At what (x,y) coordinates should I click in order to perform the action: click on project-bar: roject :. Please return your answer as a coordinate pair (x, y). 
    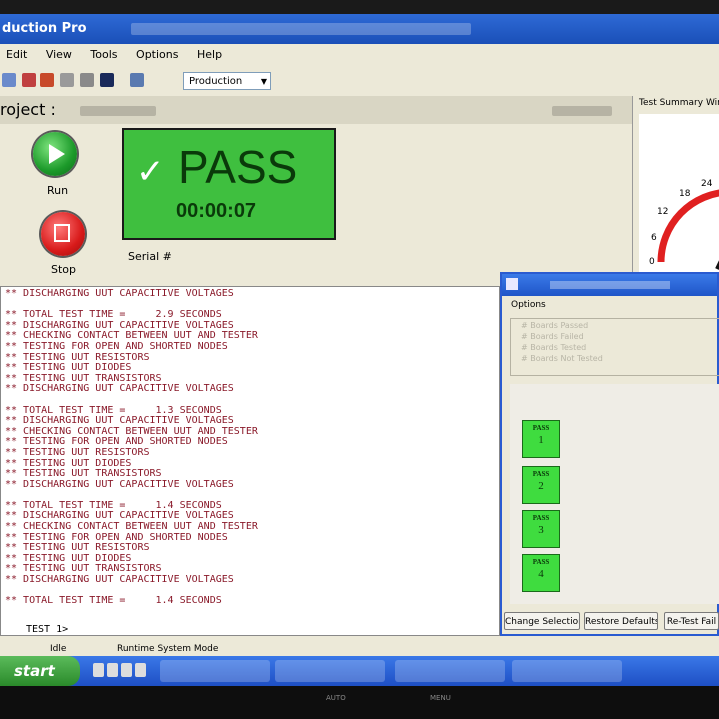
    Looking at the image, I should click on (316, 110).